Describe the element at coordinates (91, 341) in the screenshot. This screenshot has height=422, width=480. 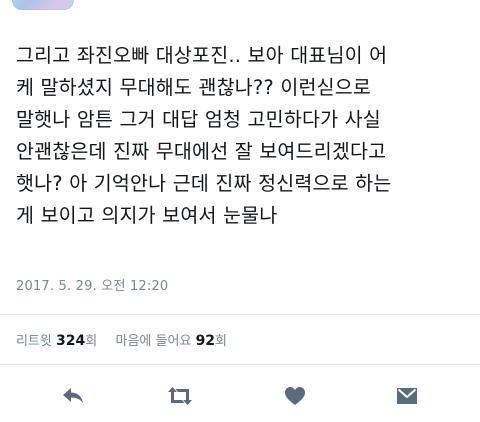
I see `retweets-unit: 회` at that location.